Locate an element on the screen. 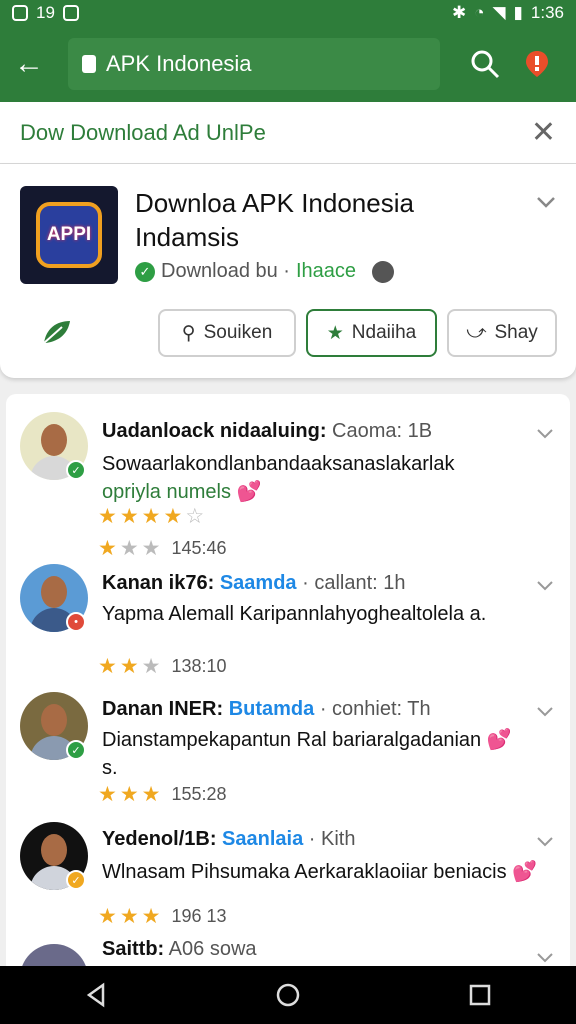  recents-square-icon is located at coordinates (480, 995).